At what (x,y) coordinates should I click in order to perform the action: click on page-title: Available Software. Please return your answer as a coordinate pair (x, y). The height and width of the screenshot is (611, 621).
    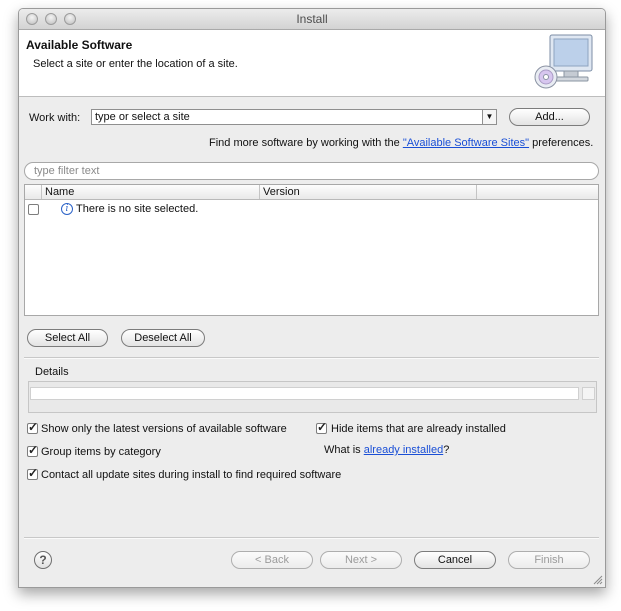
    Looking at the image, I should click on (79, 45).